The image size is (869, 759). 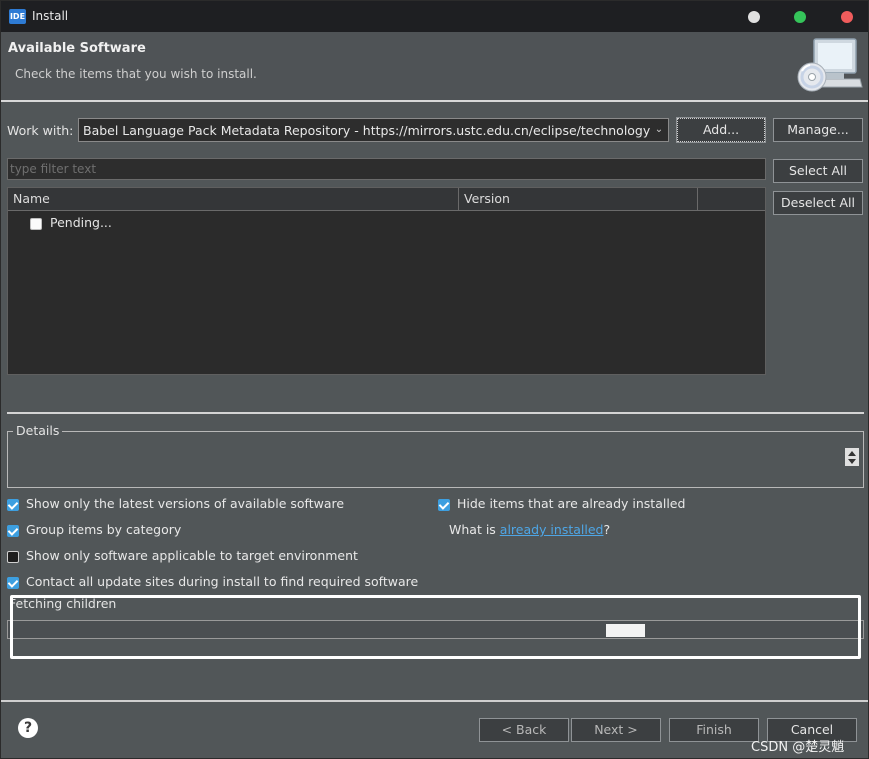 I want to click on page-title: Available Software, so click(x=77, y=48).